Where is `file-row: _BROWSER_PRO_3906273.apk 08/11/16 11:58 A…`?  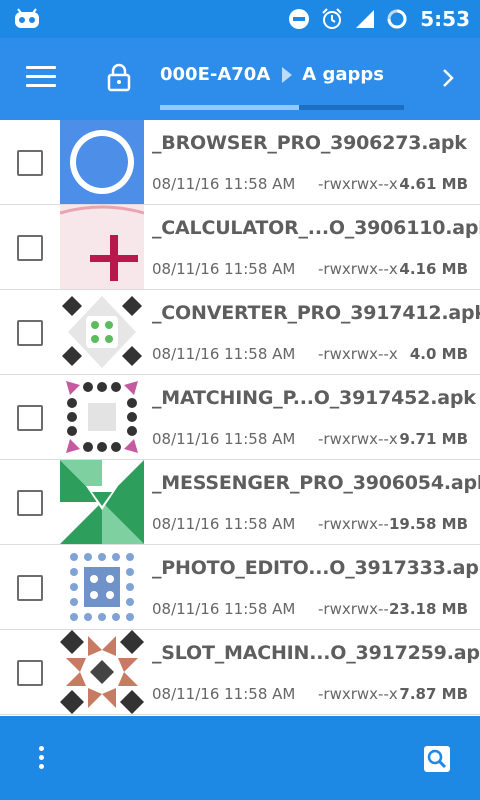
file-row: _BROWSER_PRO_3906273.apk 08/11/16 11:58 A… is located at coordinates (240, 162).